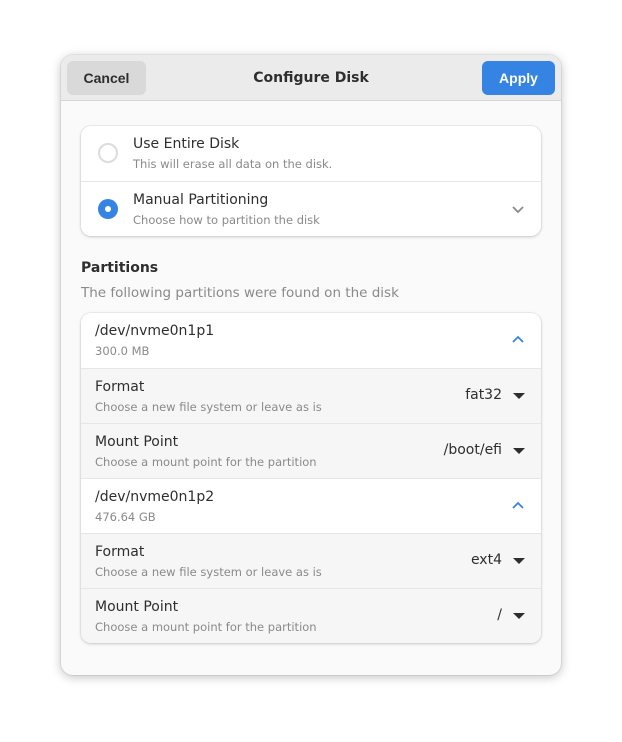 This screenshot has width=622, height=742. I want to click on format-dropdown-value: ext4, so click(486, 560).